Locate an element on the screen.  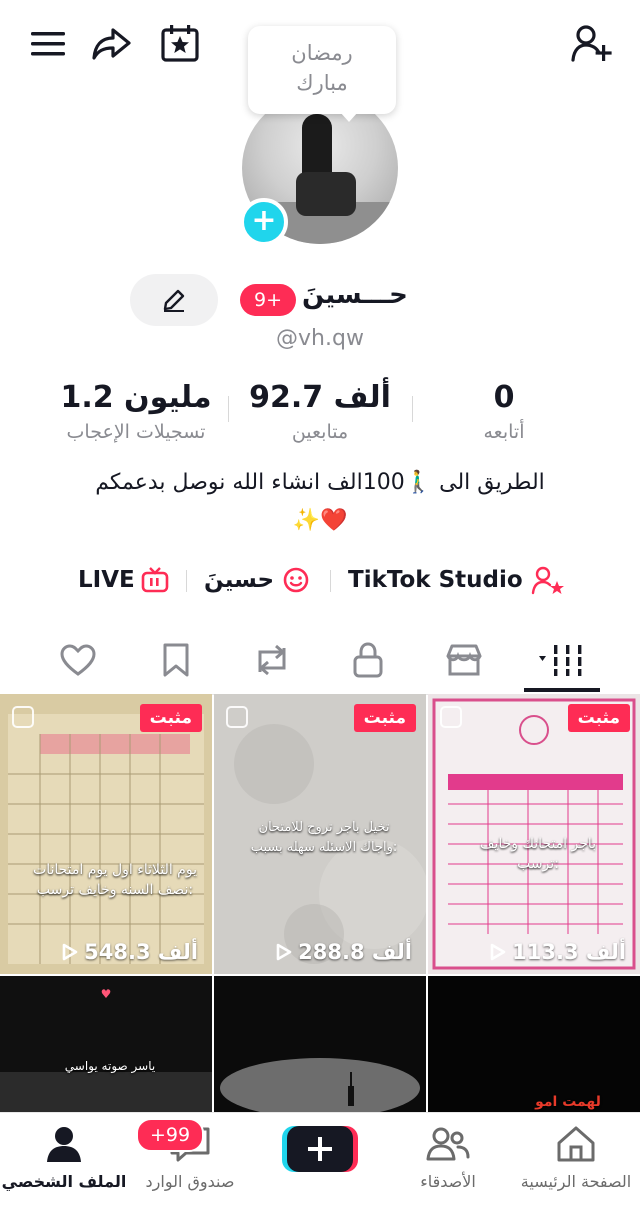
inbox-count-badge: +99 is located at coordinates (170, 1135).